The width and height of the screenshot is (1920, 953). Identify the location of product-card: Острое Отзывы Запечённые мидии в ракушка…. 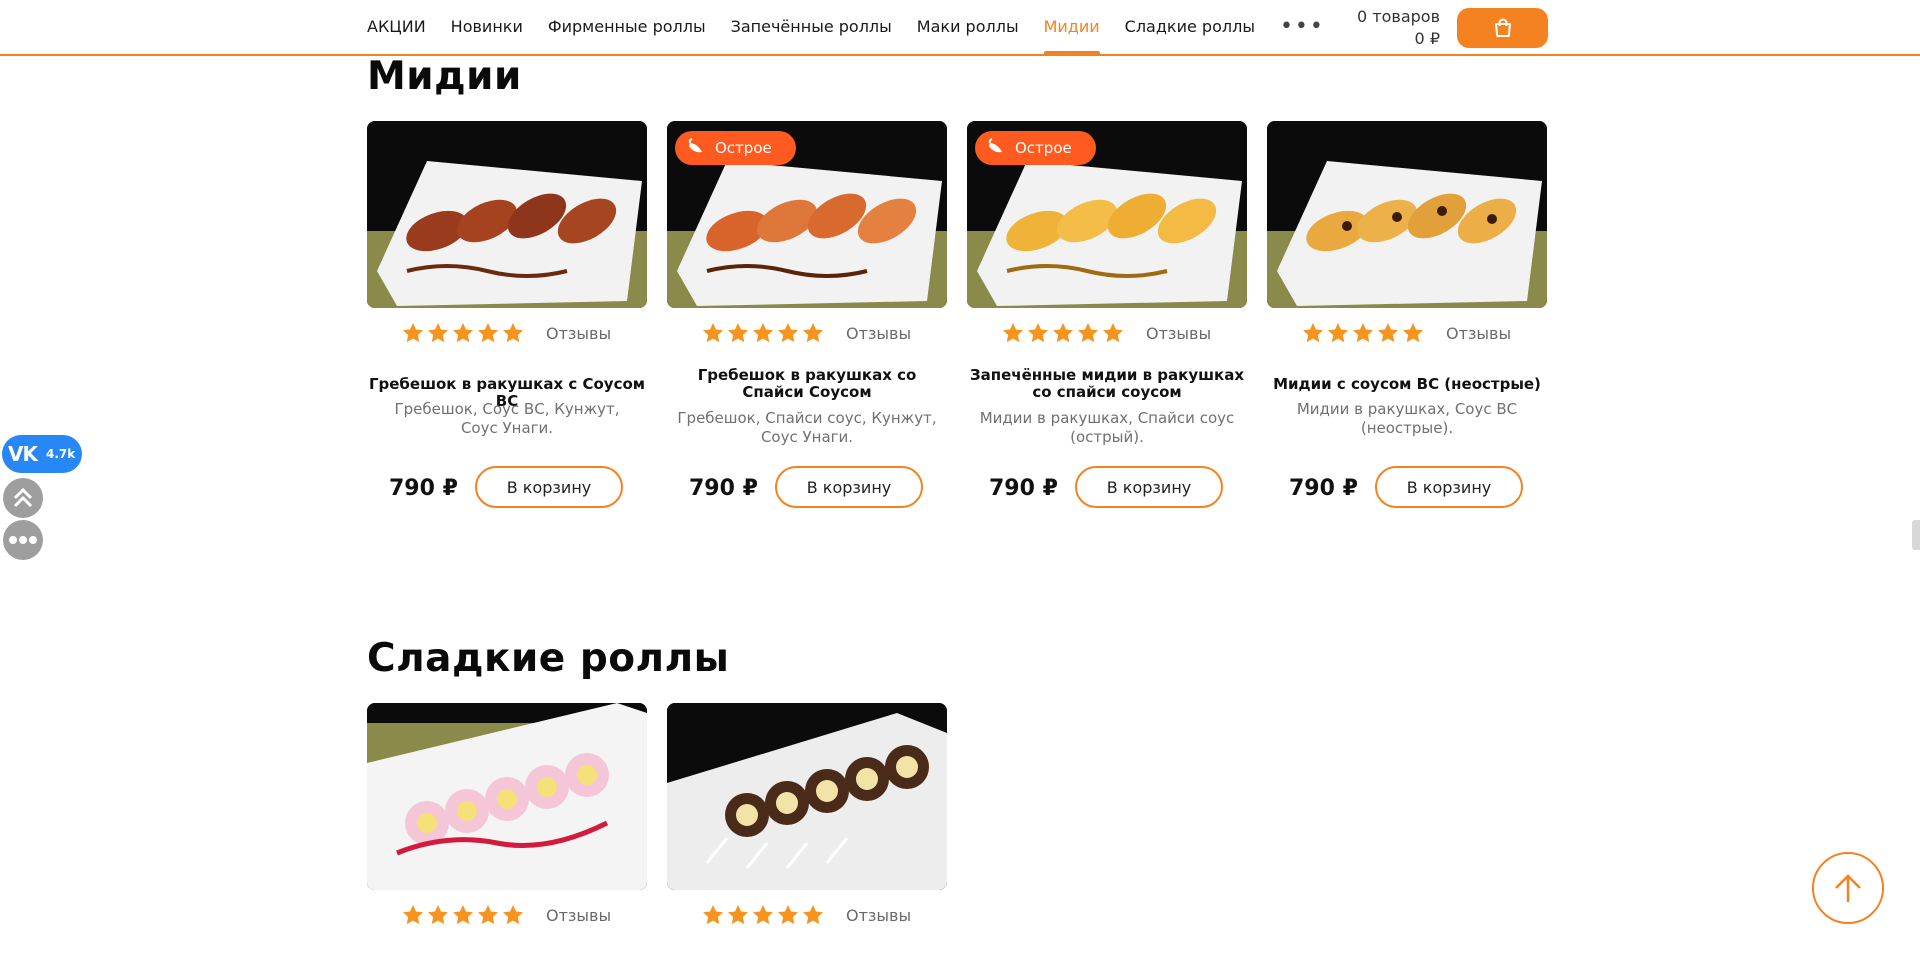
(1107, 314).